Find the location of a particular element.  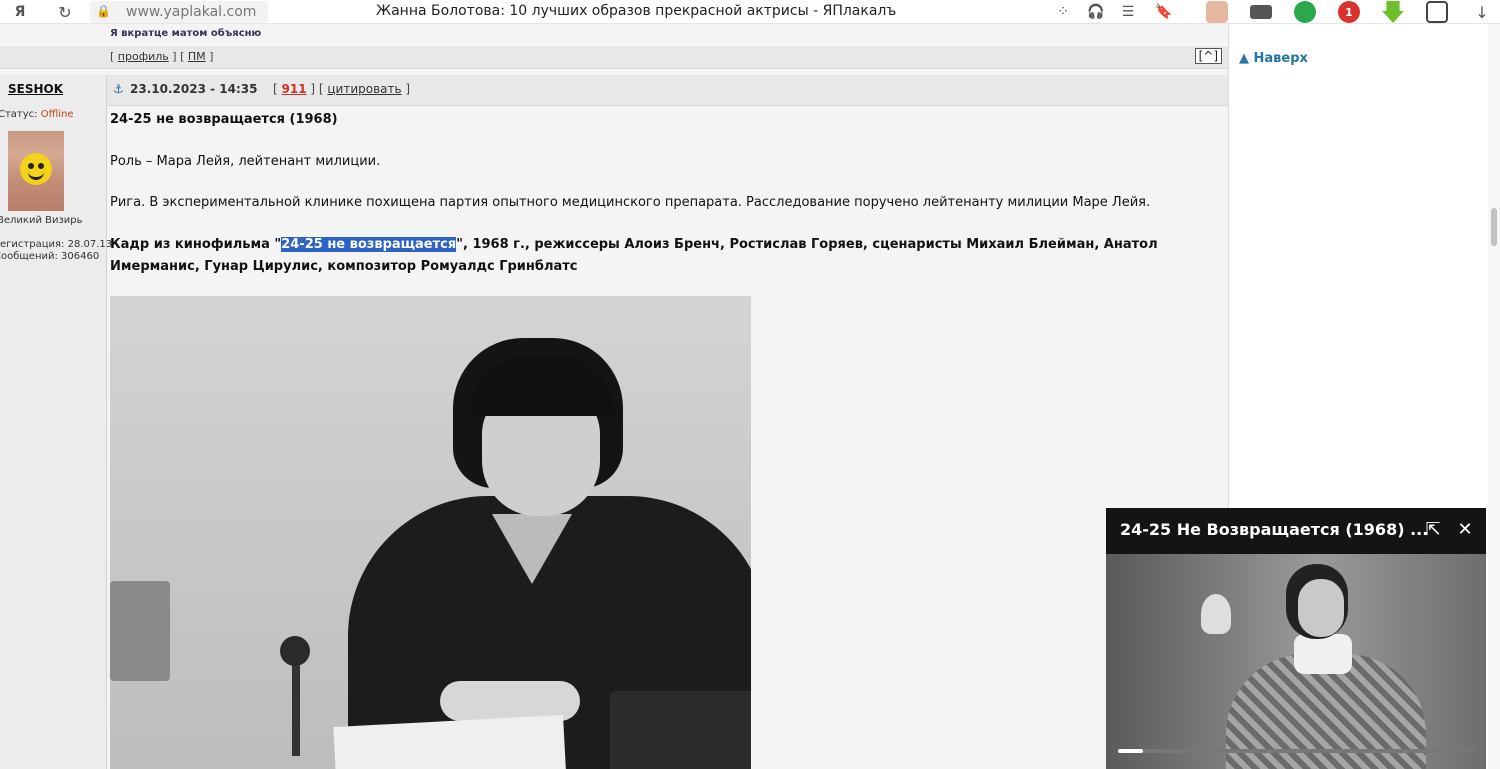

page-scrollbar is located at coordinates (1494, 396).